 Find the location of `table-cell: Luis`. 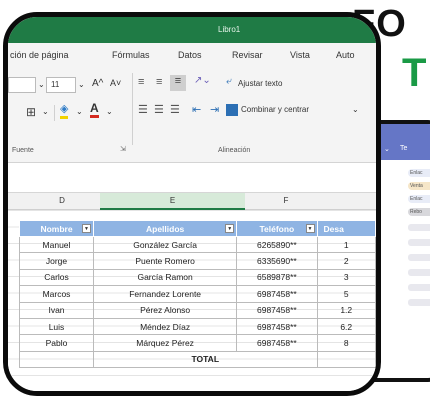

table-cell: Luis is located at coordinates (56, 326).